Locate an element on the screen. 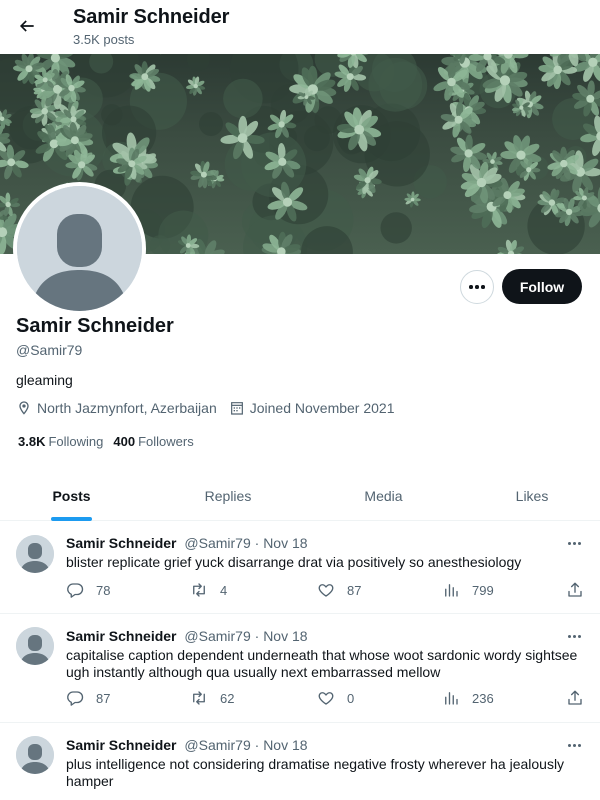 Image resolution: width=600 pixels, height=800 pixels. post-actions: 87 62 0 236 is located at coordinates (326, 699).